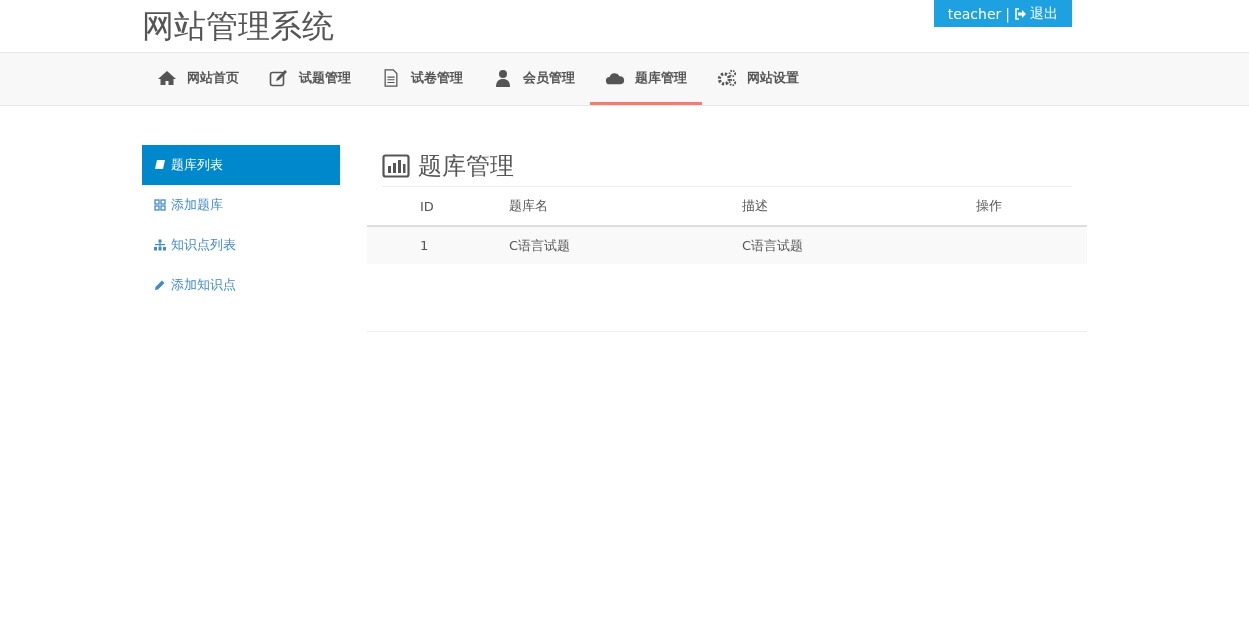  Describe the element at coordinates (241, 245) in the screenshot. I see `sidebar-item: 知识点列表` at that location.